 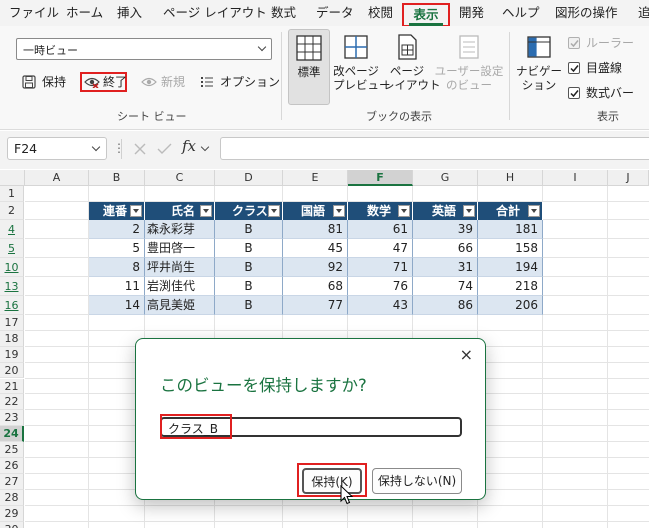 I want to click on table-cell: 39, so click(x=445, y=229).